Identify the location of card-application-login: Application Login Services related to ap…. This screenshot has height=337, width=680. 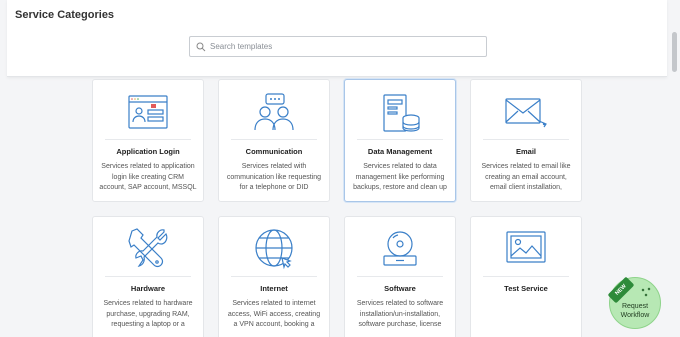
(148, 140).